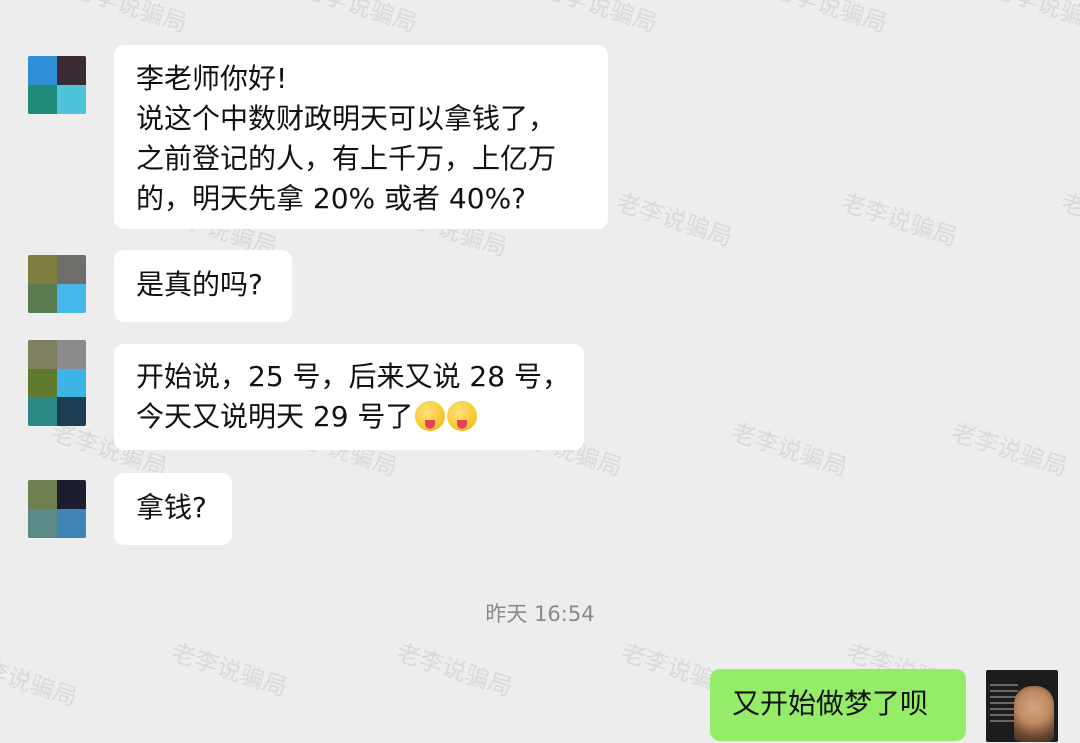 The image size is (1080, 743). What do you see at coordinates (346, 158) in the screenshot?
I see `message-text: 之前登记的人，有上千万，上亿万` at bounding box center [346, 158].